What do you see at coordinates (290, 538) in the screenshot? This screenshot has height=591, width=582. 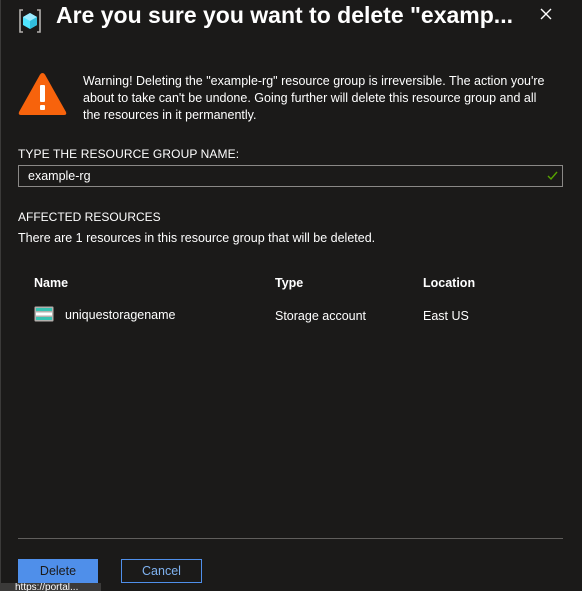 I see `footer-divider` at bounding box center [290, 538].